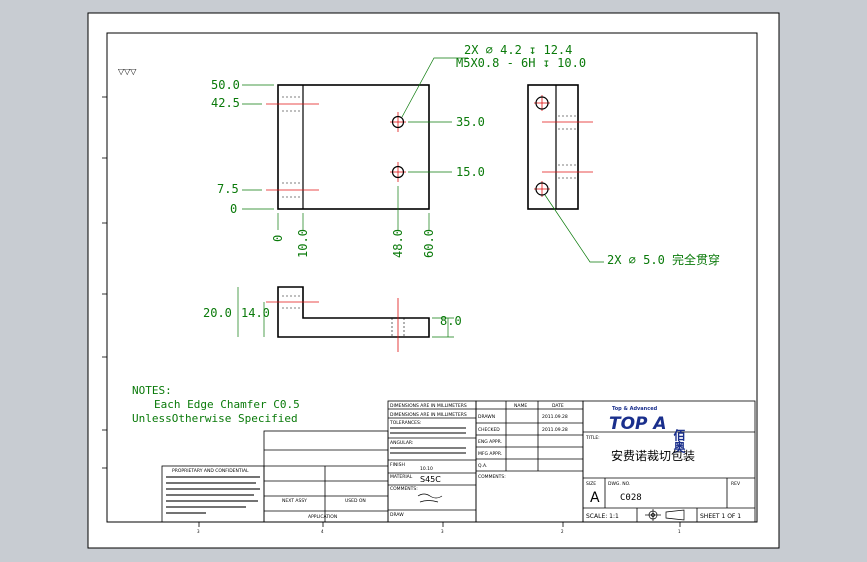 Image resolution: width=867 pixels, height=562 pixels. Describe the element at coordinates (489, 430) in the screenshot. I see `row-label-checked: CHECKED` at that location.